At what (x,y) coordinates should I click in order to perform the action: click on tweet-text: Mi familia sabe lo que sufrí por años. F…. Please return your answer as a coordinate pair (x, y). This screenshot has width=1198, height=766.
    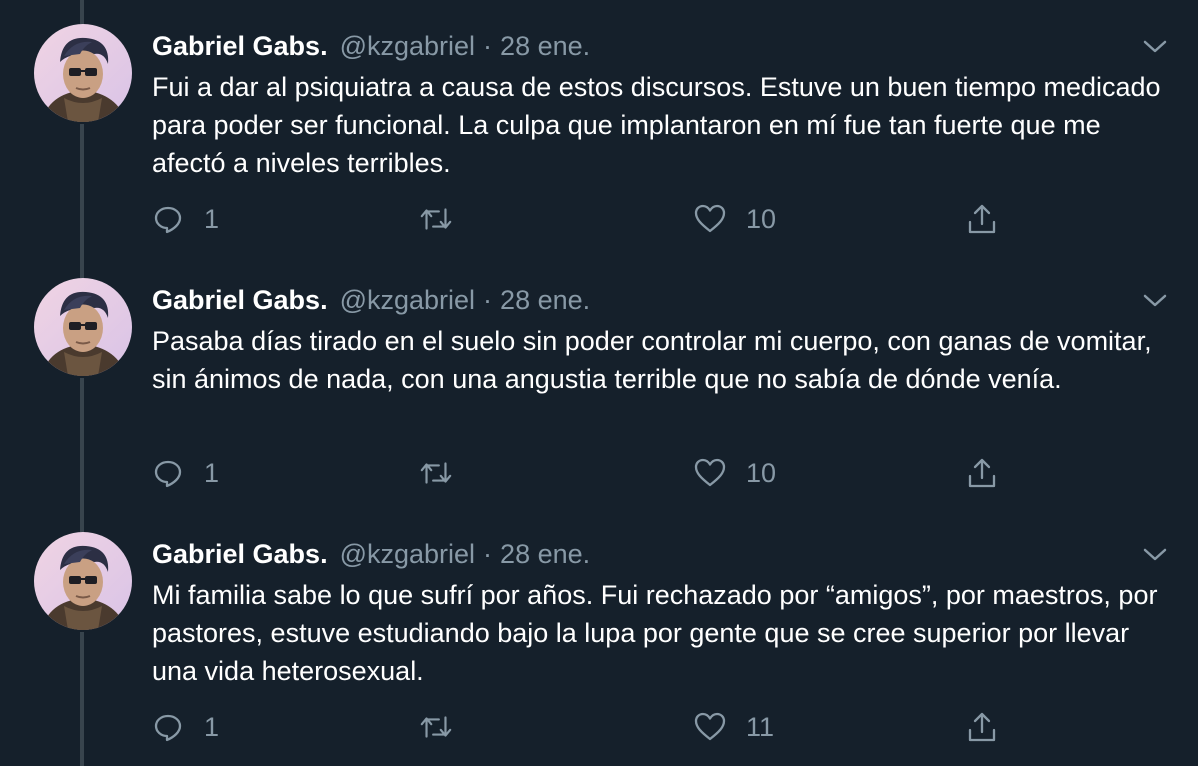
    Looking at the image, I should click on (655, 633).